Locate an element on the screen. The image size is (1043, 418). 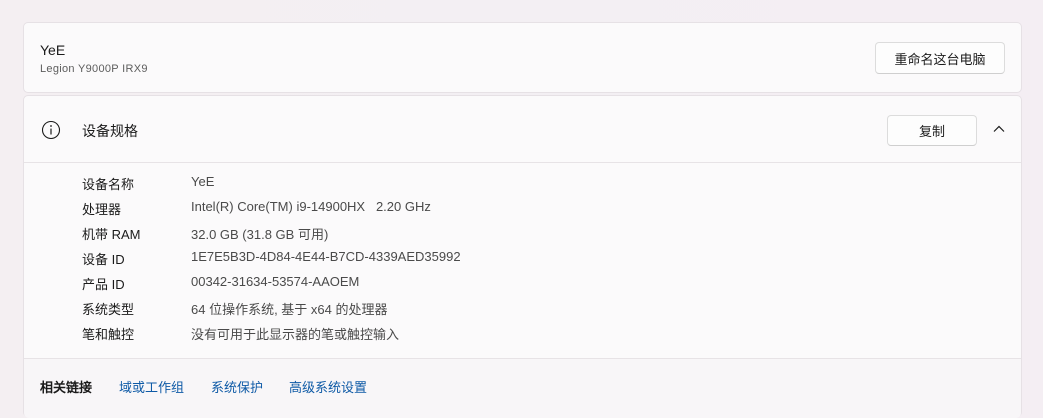
spec-value: 1E7E5B3D-4D84-4E44-B7CD-4339AED35992 is located at coordinates (326, 256).